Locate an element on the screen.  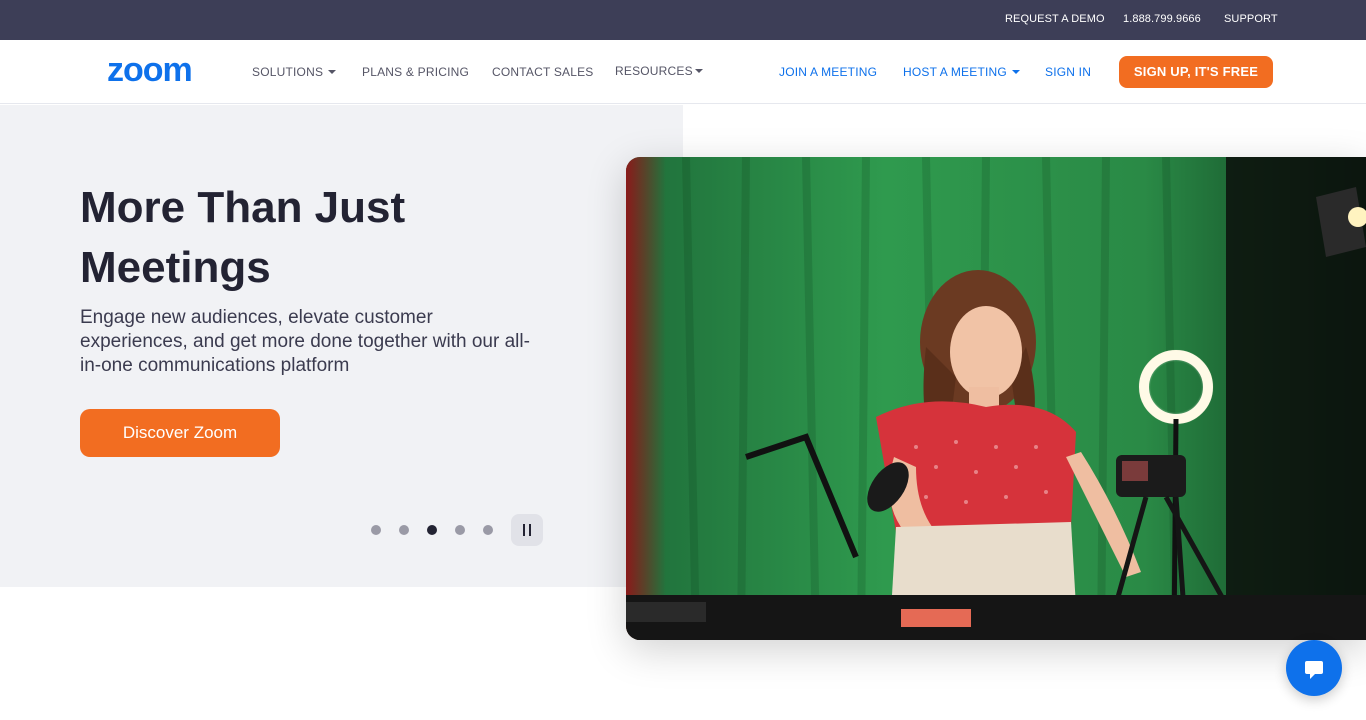
nav-join-meeting: JOIN A MEETING is located at coordinates (828, 72).